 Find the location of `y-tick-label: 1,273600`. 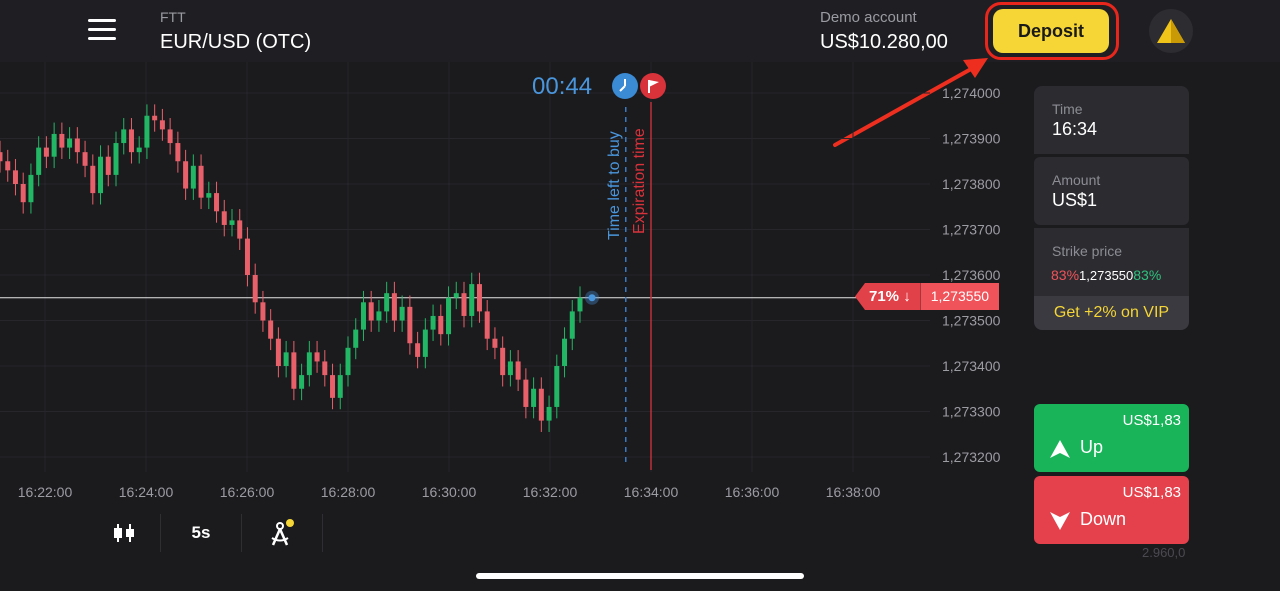

y-tick-label: 1,273600 is located at coordinates (971, 275).